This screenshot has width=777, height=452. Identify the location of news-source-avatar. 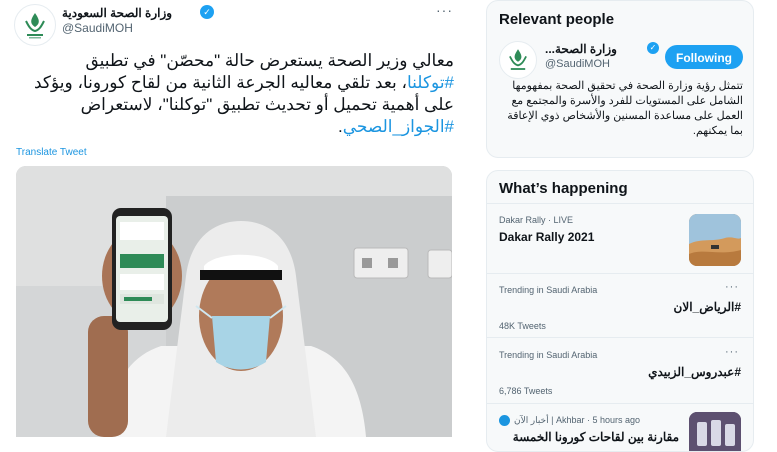
(504, 420).